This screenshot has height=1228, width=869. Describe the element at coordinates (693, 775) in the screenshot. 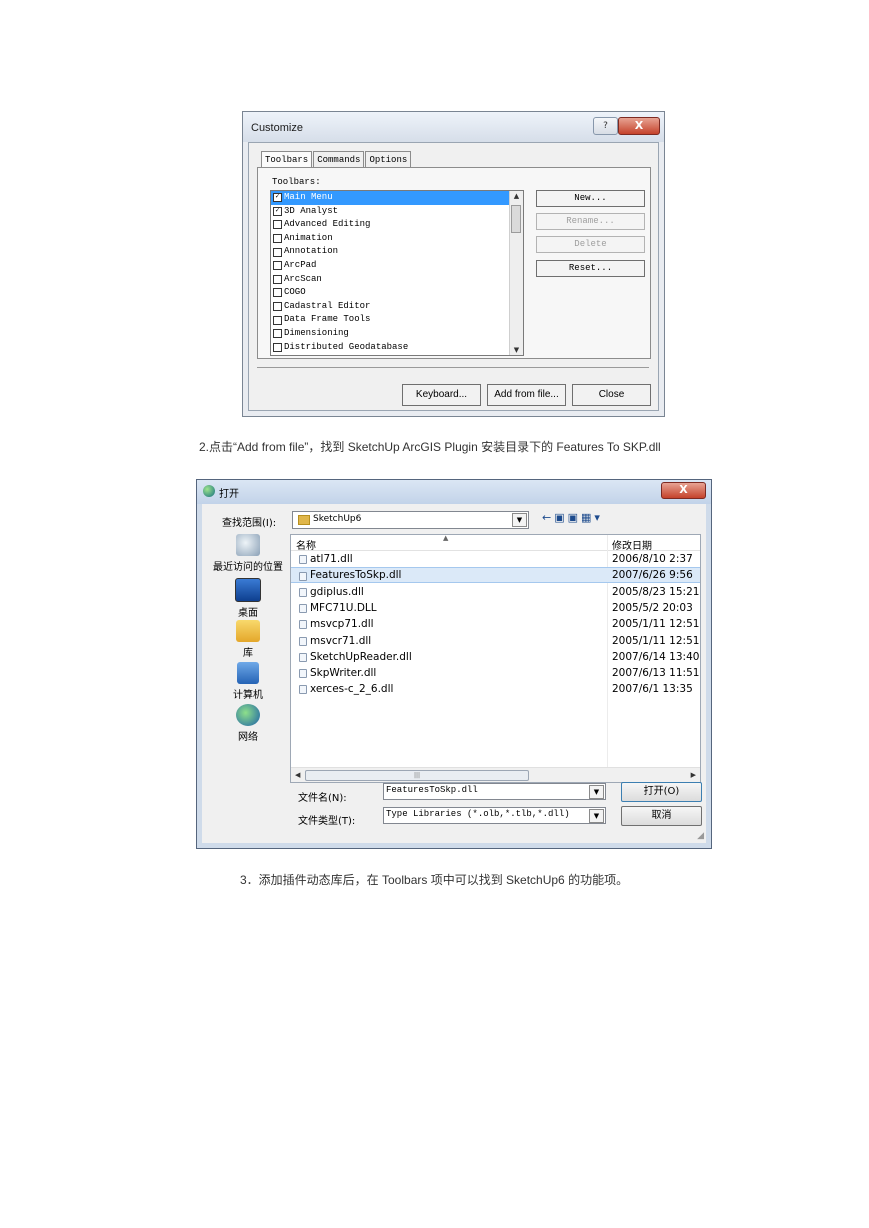

I see `scroll-right-icon: ▶` at that location.